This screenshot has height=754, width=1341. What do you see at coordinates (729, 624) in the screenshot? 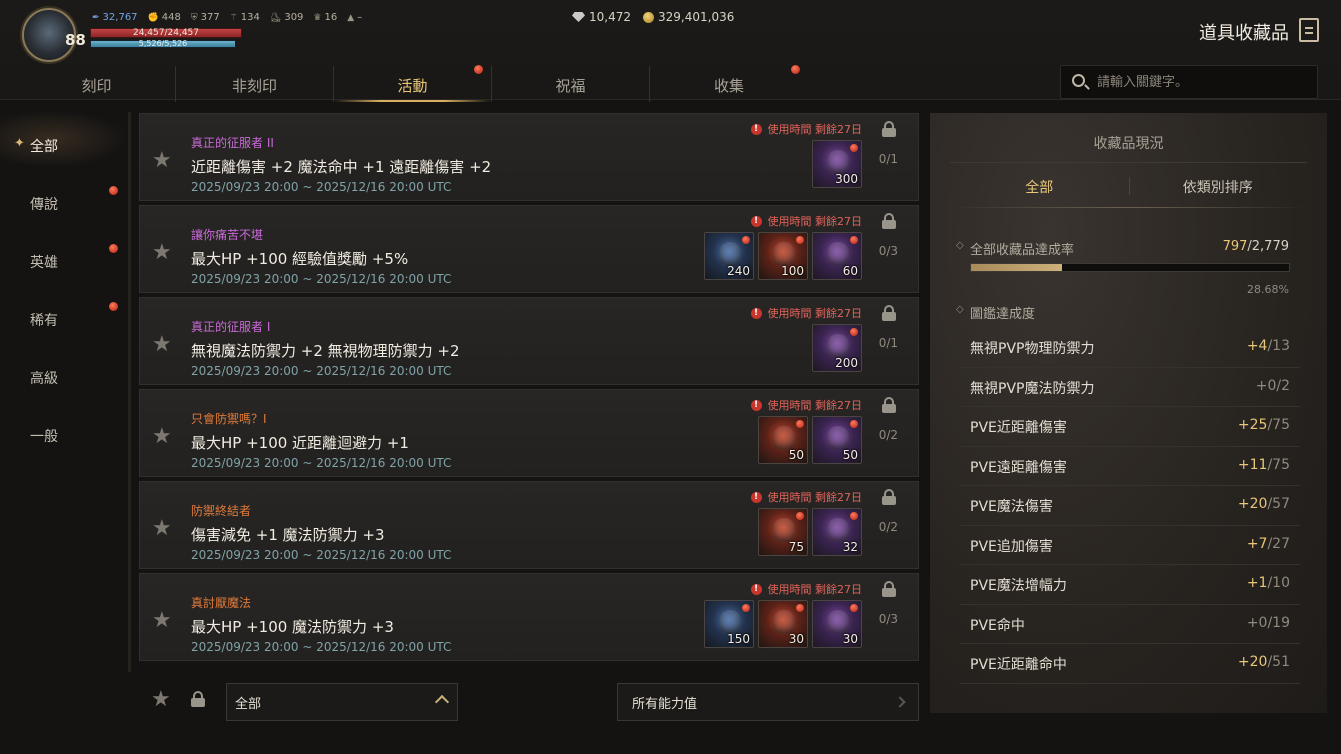
I see `item-slot: 150` at bounding box center [729, 624].